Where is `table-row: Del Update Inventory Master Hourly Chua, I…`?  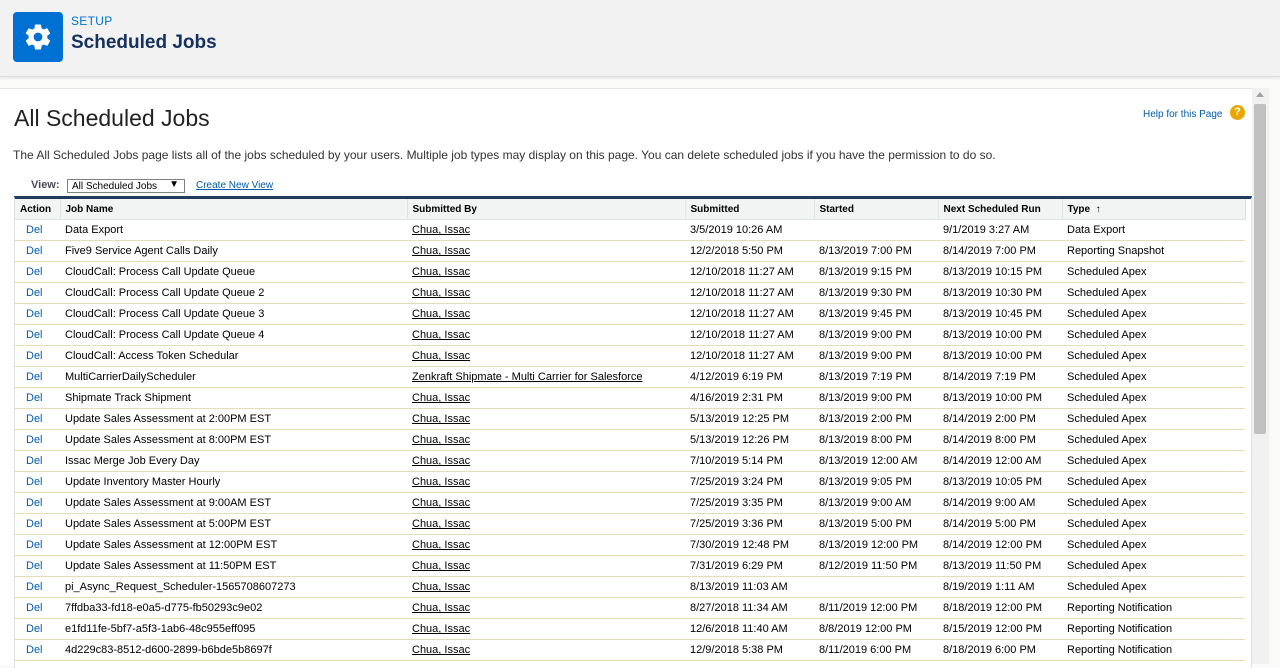
table-row: Del Update Inventory Master Hourly Chua, I… is located at coordinates (630, 482).